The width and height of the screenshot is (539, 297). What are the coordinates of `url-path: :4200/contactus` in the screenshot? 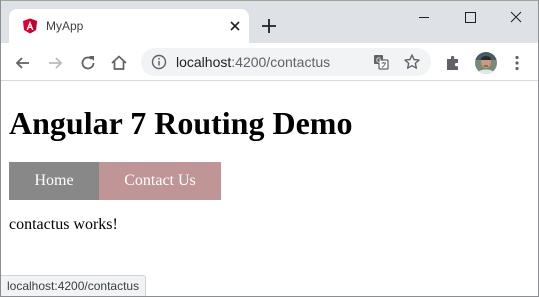 It's located at (281, 62).